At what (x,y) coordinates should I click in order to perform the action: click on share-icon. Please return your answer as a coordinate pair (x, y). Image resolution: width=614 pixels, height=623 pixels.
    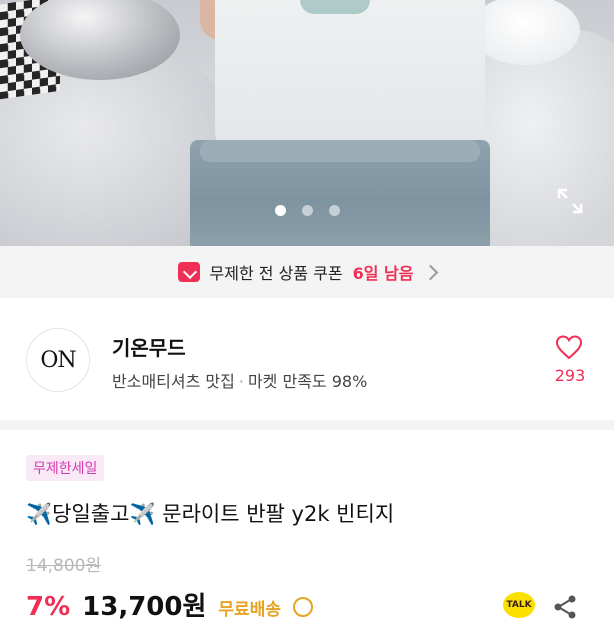
    Looking at the image, I should click on (565, 607).